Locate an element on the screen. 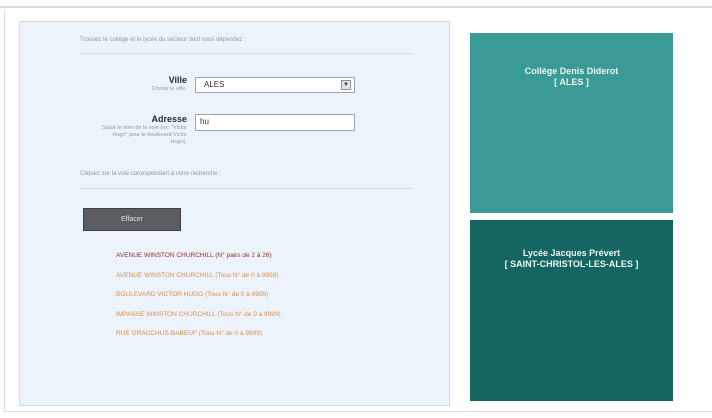 Image resolution: width=712 pixels, height=418 pixels. clear-button: Effacer is located at coordinates (132, 219).